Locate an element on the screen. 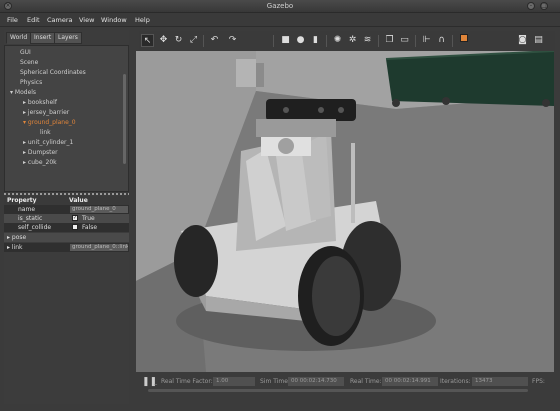 Image resolution: width=560 pixels, height=411 pixels. tree-item-label: jersey_barrier is located at coordinates (48, 112).